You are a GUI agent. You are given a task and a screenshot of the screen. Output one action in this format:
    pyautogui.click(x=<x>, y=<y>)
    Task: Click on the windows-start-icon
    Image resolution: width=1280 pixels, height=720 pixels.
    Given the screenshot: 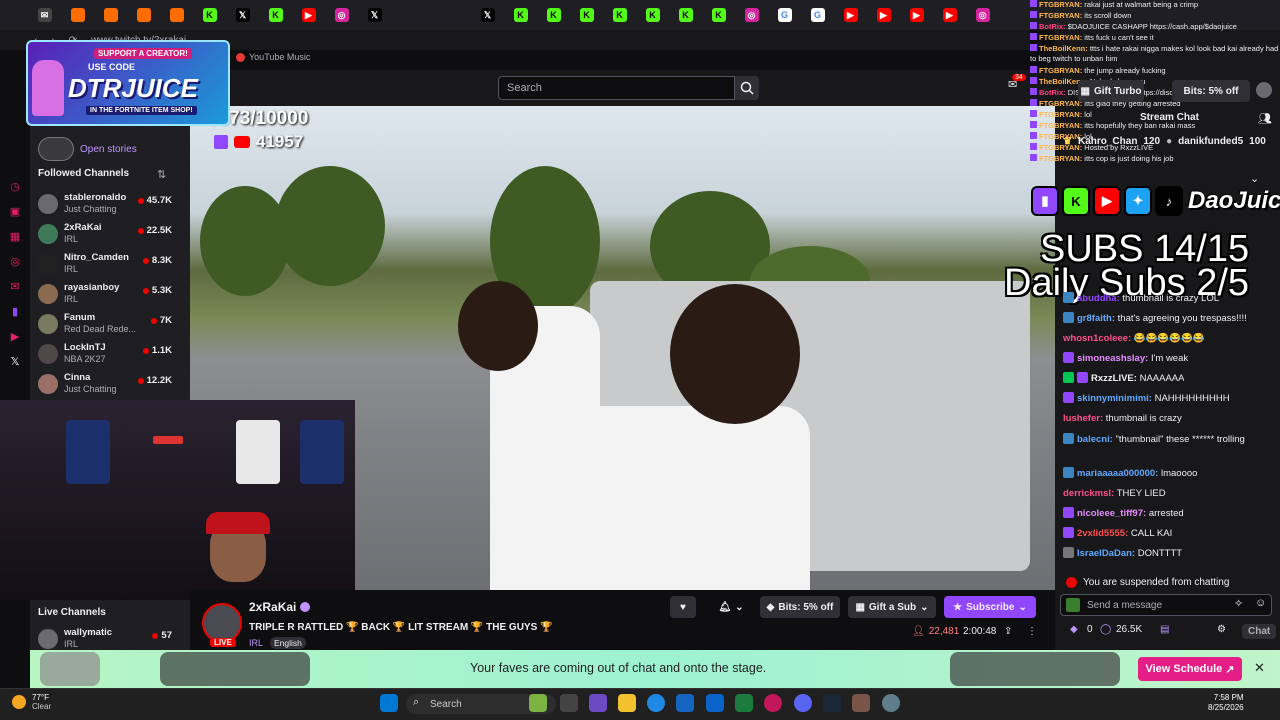 What is the action you would take?
    pyautogui.click(x=389, y=703)
    